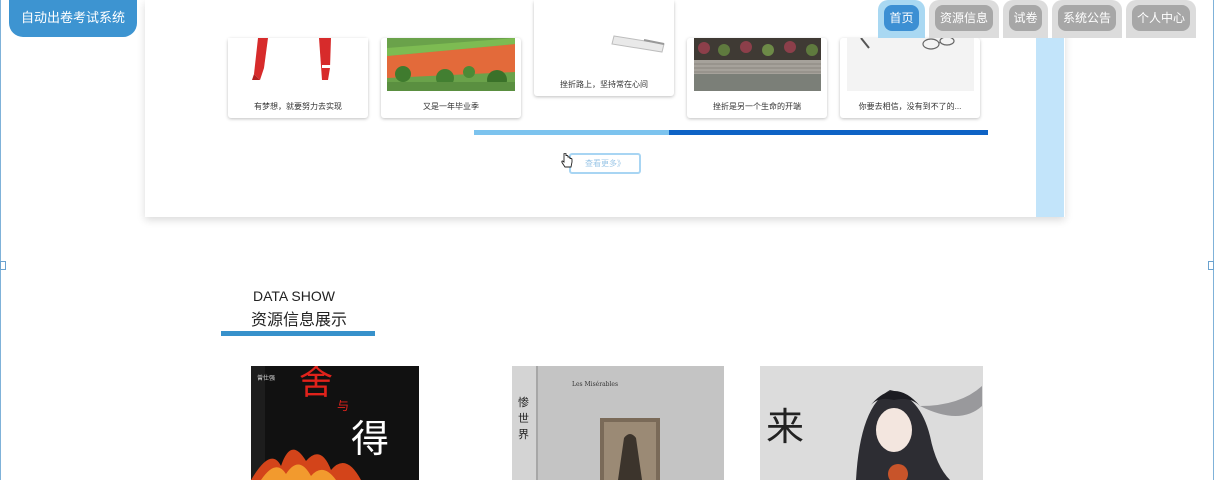 This screenshot has width=1214, height=480. What do you see at coordinates (567, 160) in the screenshot?
I see `hand-cursor-icon` at bounding box center [567, 160].